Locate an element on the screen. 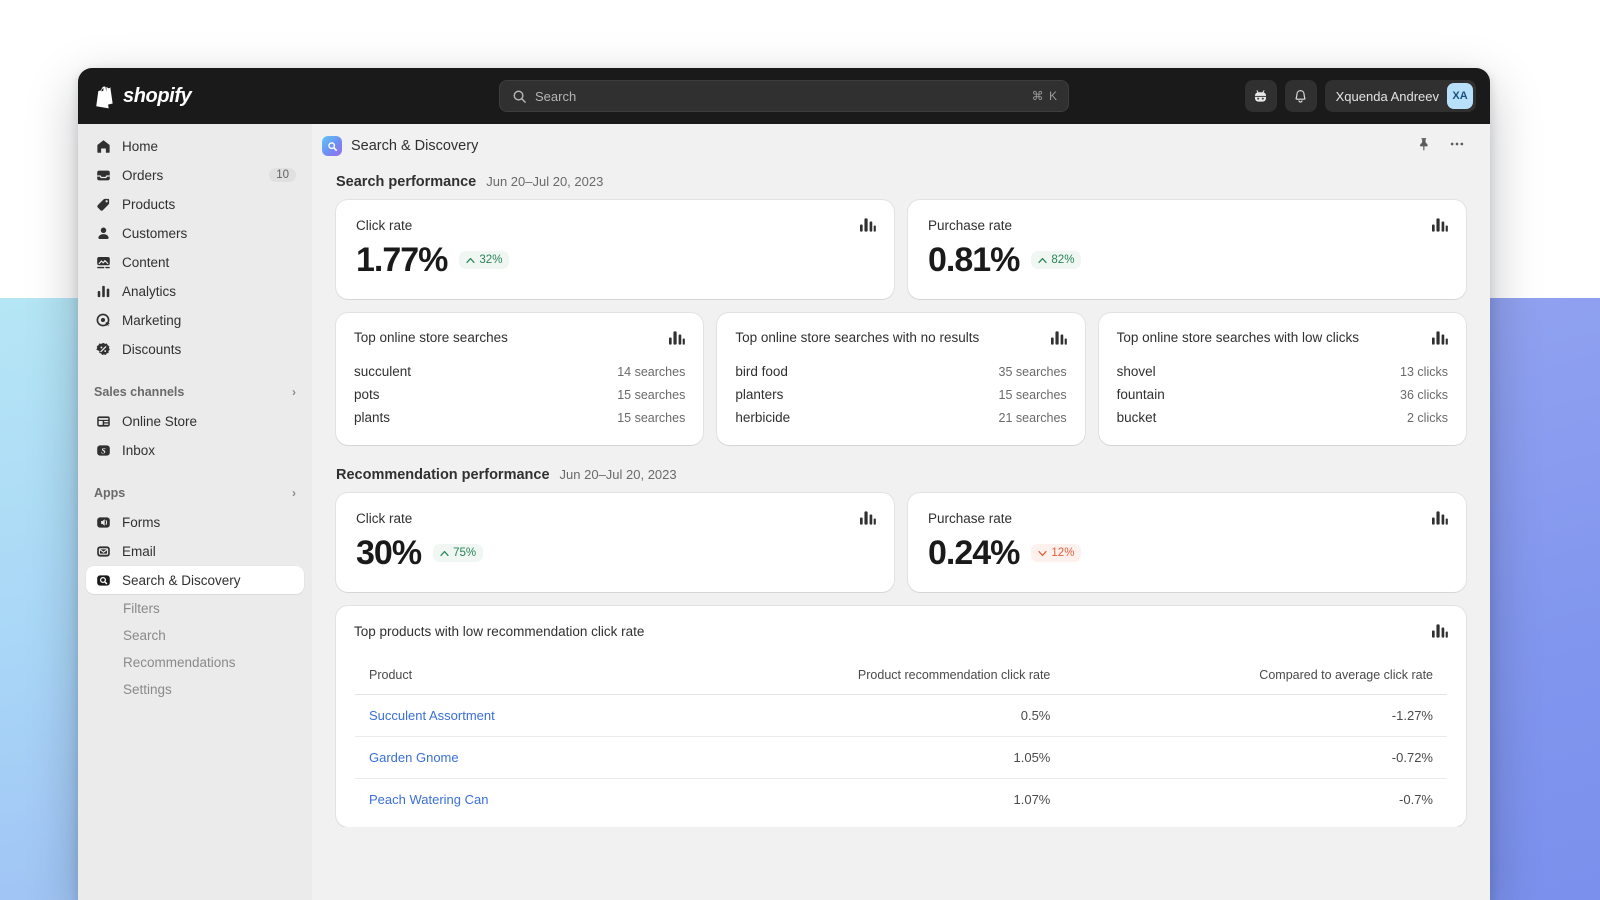 This screenshot has width=1600, height=900. metric-card-search-click-rate: Click rate 1.77% 32% is located at coordinates (615, 249).